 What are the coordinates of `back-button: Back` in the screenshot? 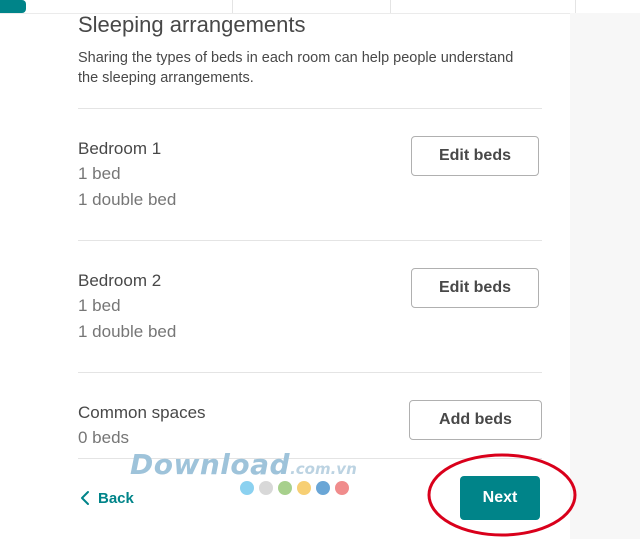 It's located at (107, 498).